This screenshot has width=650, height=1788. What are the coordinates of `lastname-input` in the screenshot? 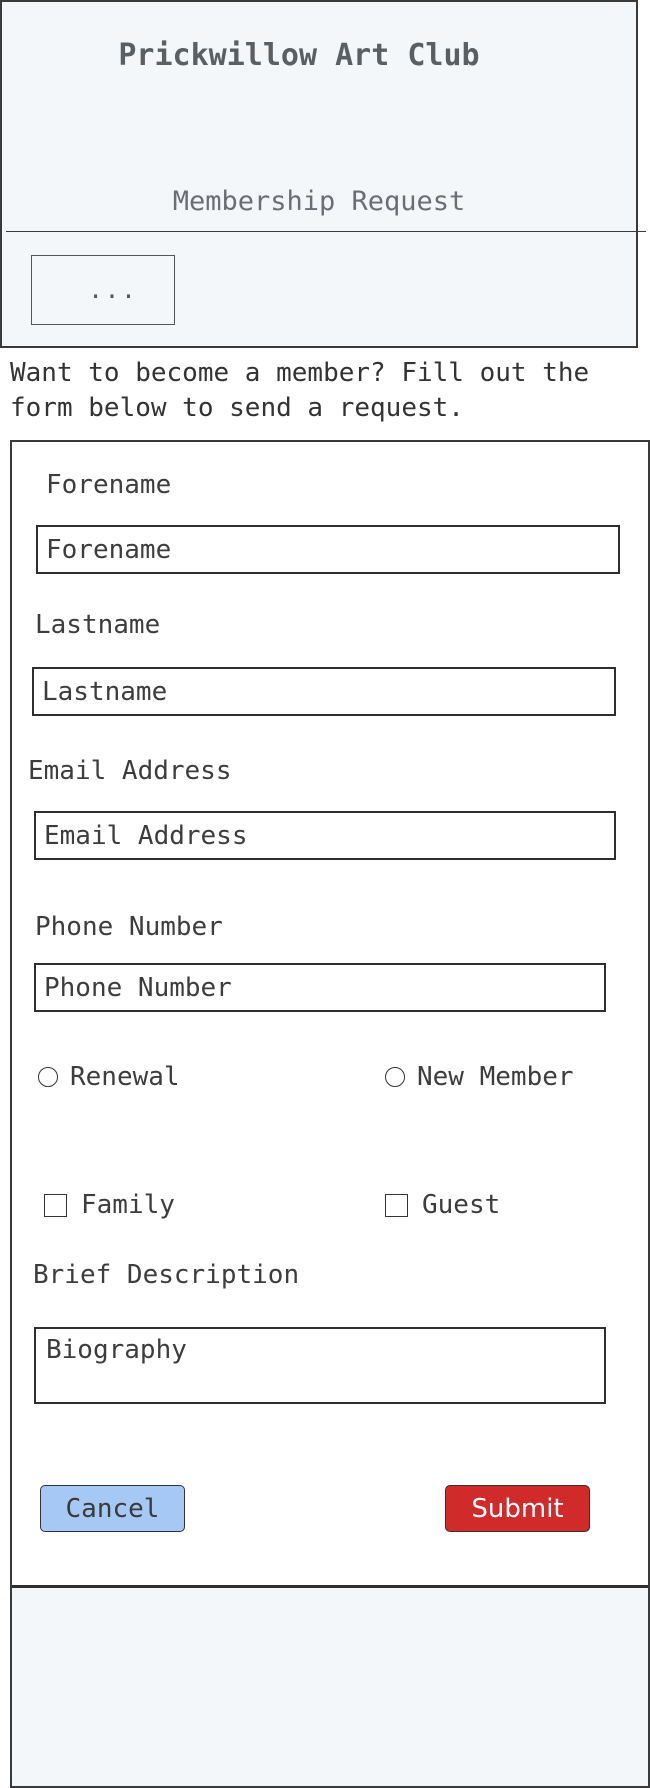 It's located at (324, 691).